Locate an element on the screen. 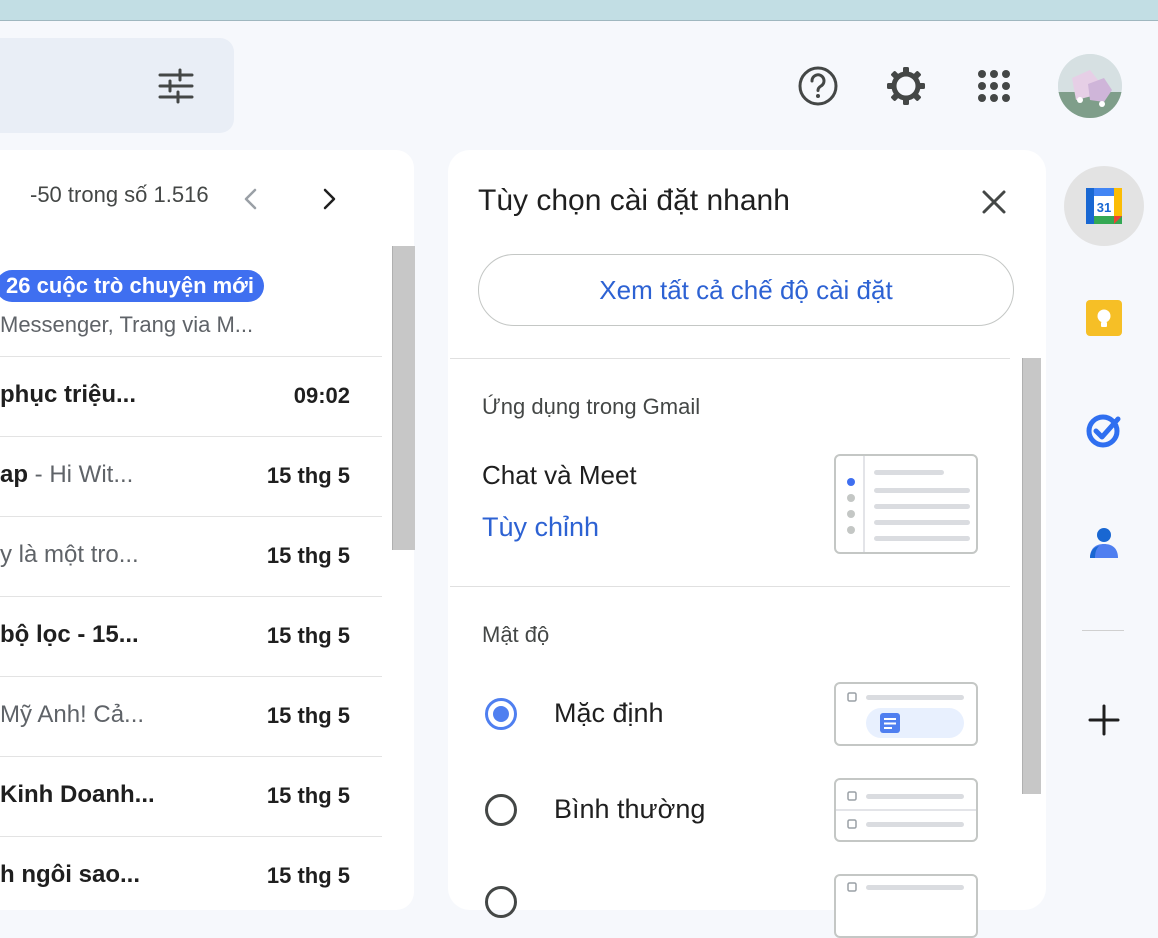 This screenshot has width=1158, height=938. apps-section-heading: Ứng dụng trong Gmail is located at coordinates (591, 406).